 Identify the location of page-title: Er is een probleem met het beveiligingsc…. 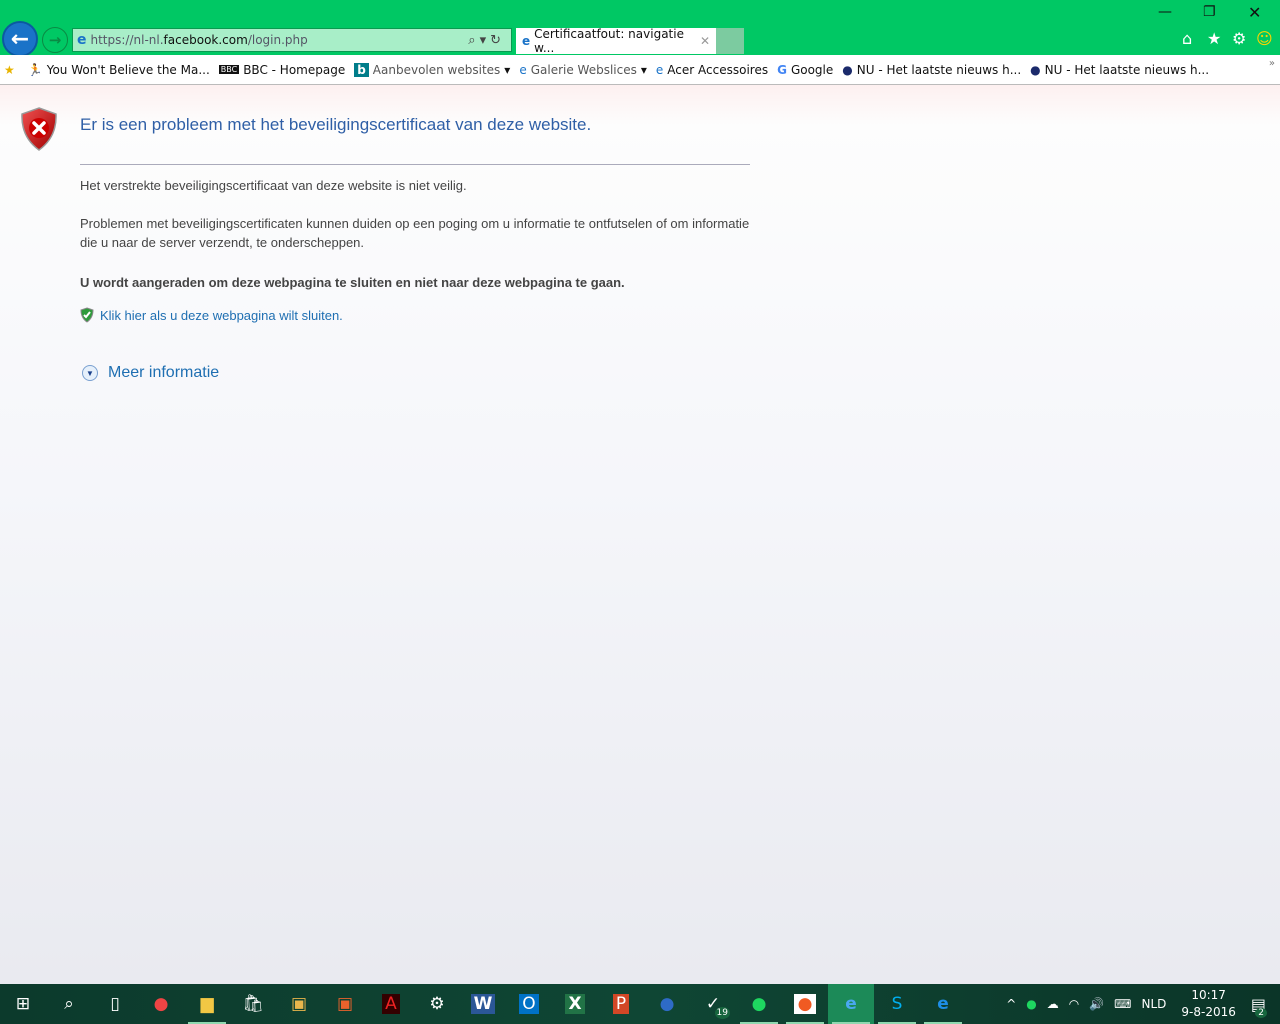
(336, 124).